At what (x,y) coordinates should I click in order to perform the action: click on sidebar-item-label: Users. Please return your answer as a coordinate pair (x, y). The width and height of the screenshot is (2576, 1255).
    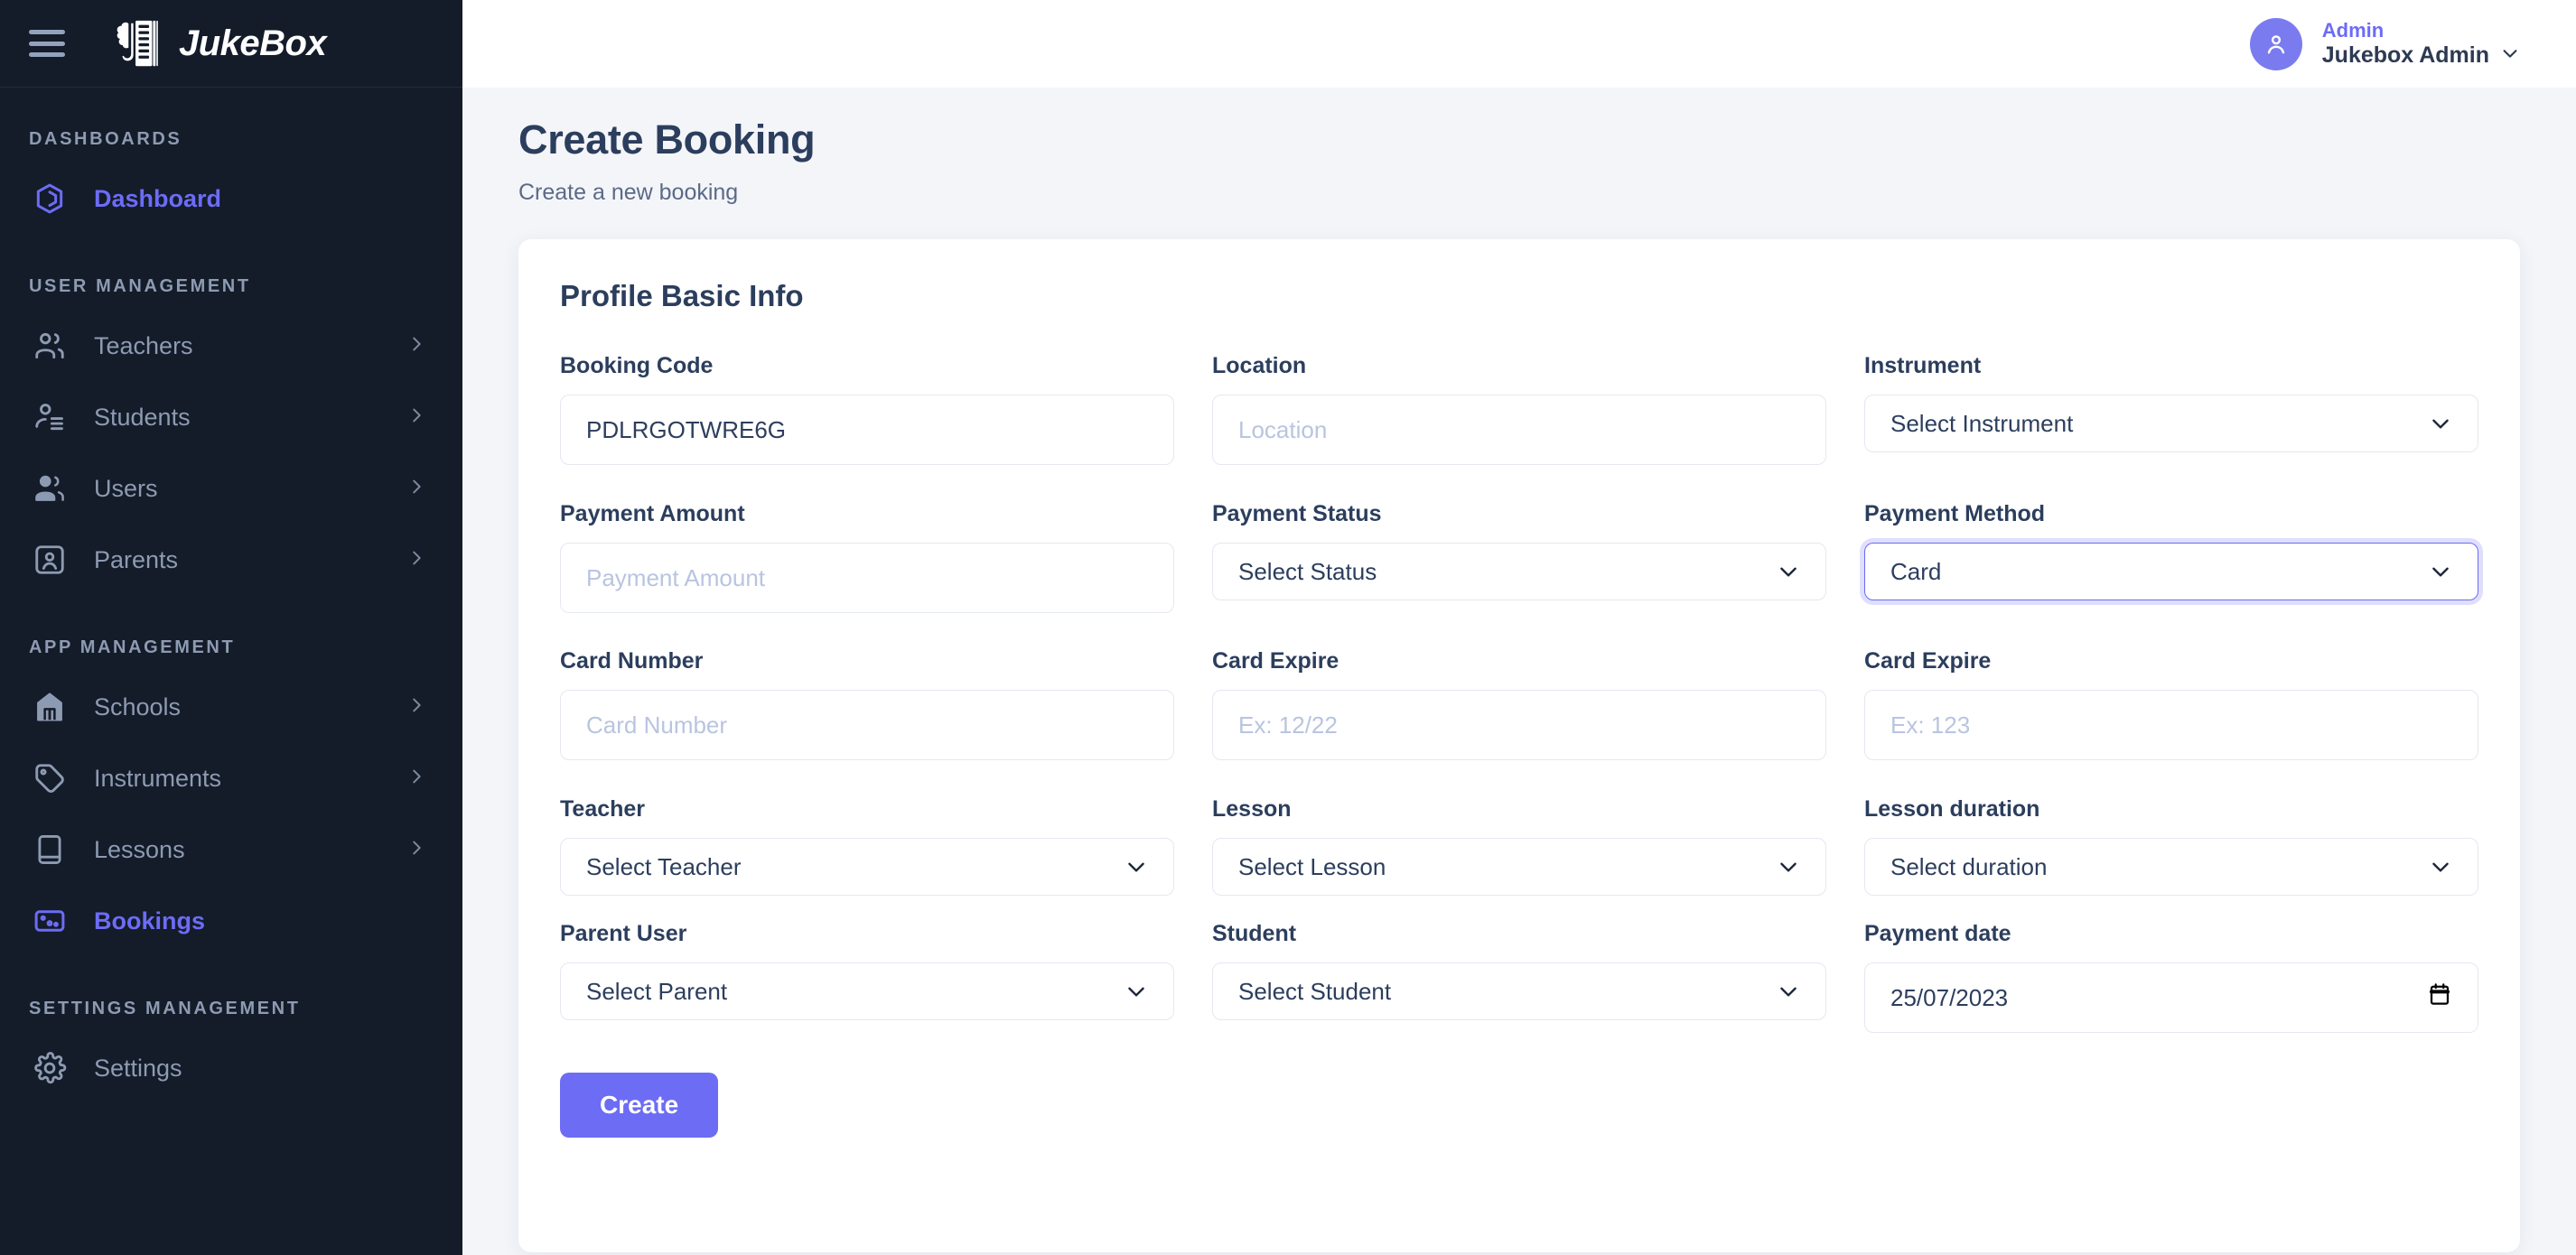
    Looking at the image, I should click on (126, 488).